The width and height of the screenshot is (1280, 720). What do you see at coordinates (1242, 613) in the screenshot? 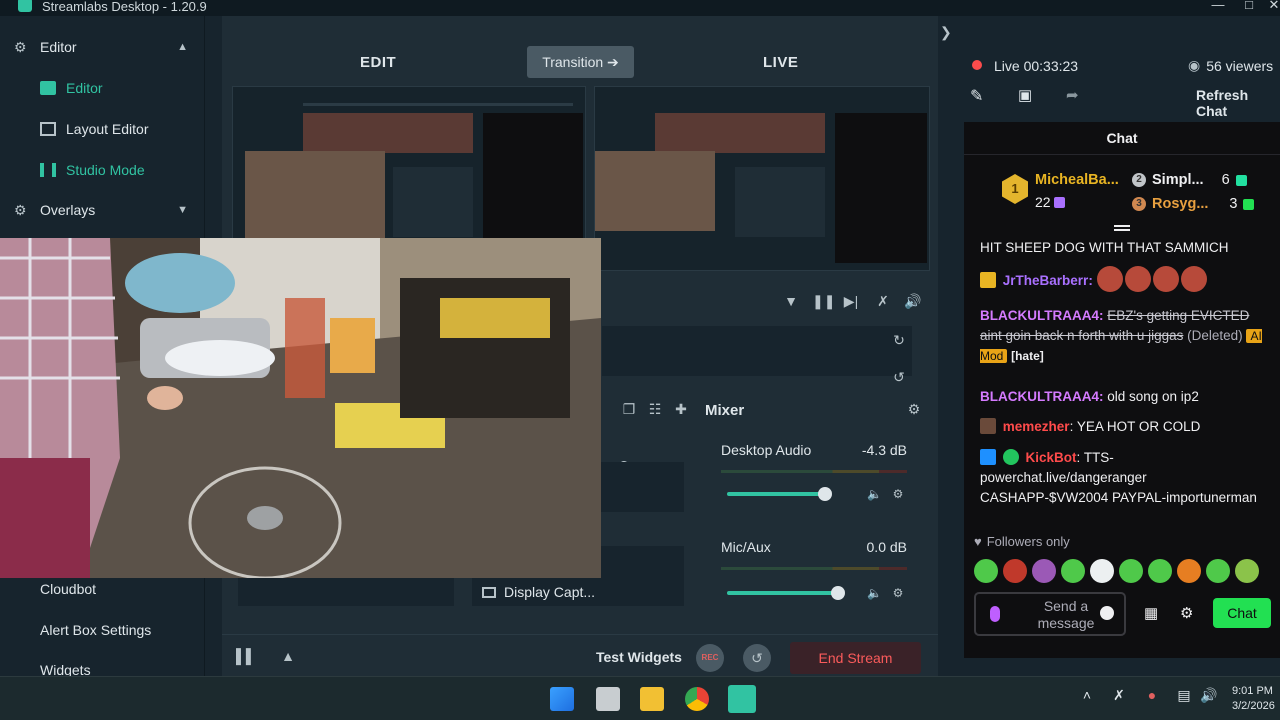
I see `chat-send-button: Chat` at bounding box center [1242, 613].